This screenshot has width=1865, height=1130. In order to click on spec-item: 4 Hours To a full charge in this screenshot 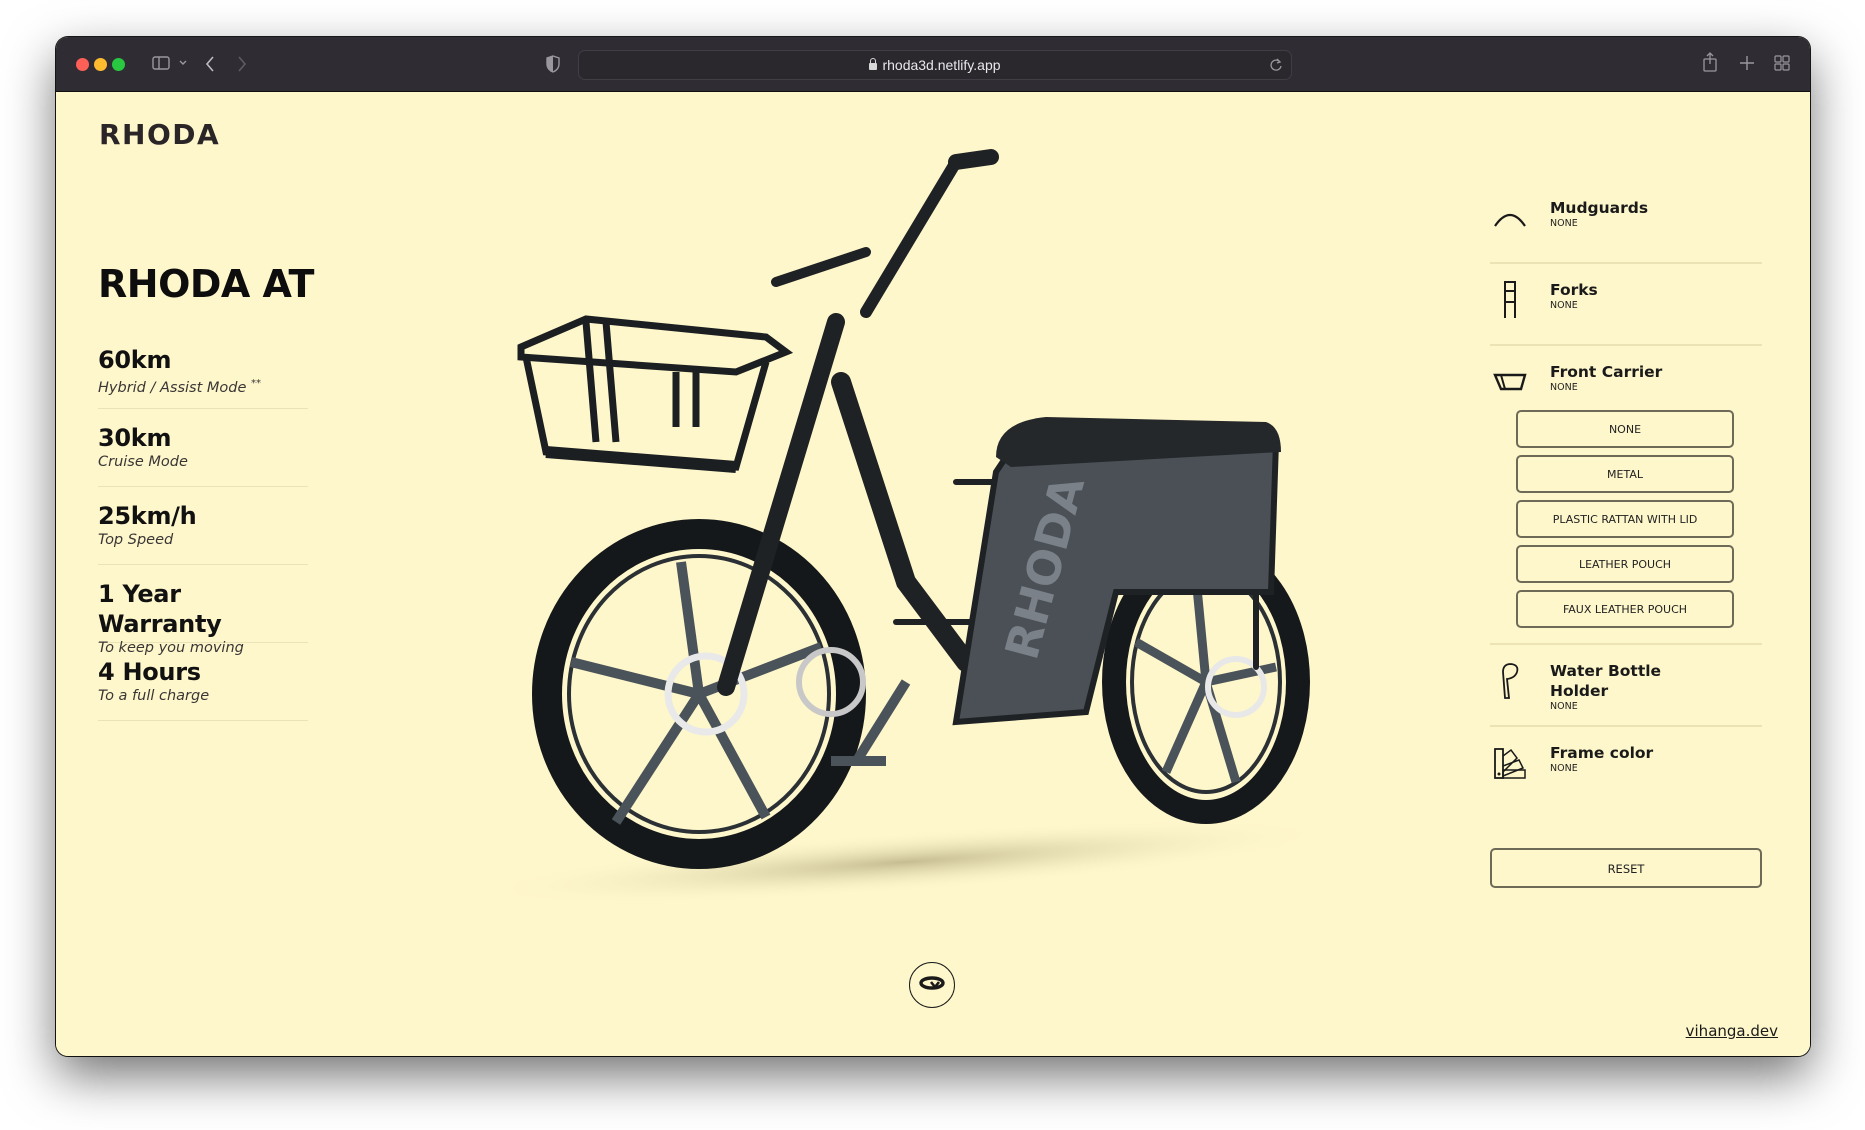, I will do `click(203, 689)`.